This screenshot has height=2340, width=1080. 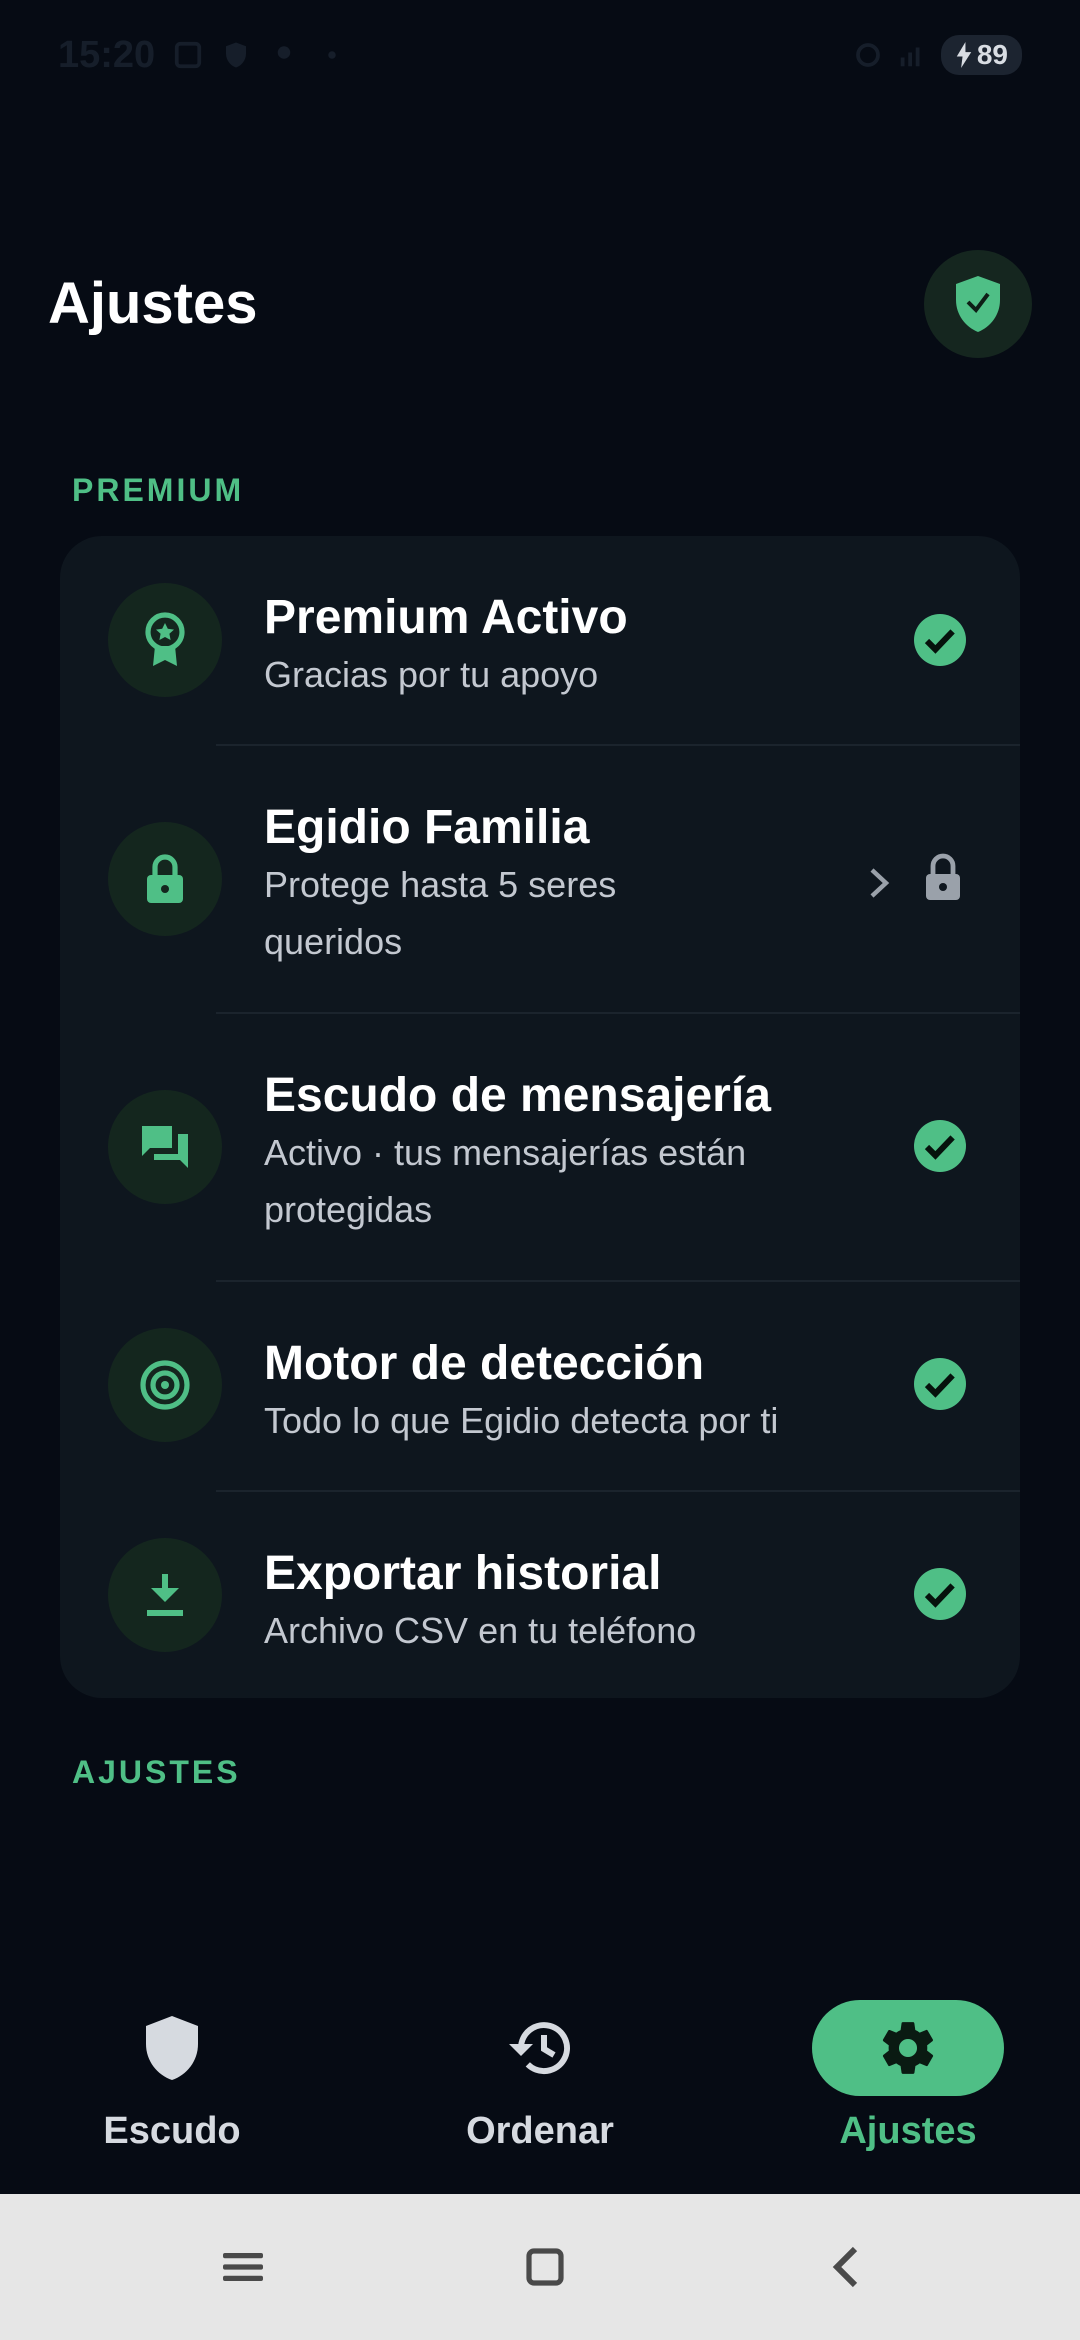 I want to click on home-square-icon, so click(x=545, y=2267).